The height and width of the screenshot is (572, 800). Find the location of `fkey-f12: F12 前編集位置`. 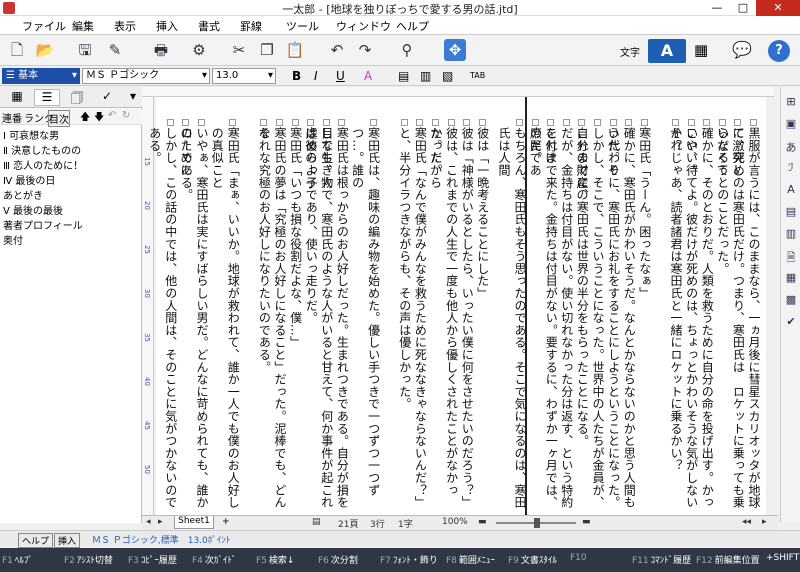

fkey-f12: F12 前編集位置 is located at coordinates (728, 560).